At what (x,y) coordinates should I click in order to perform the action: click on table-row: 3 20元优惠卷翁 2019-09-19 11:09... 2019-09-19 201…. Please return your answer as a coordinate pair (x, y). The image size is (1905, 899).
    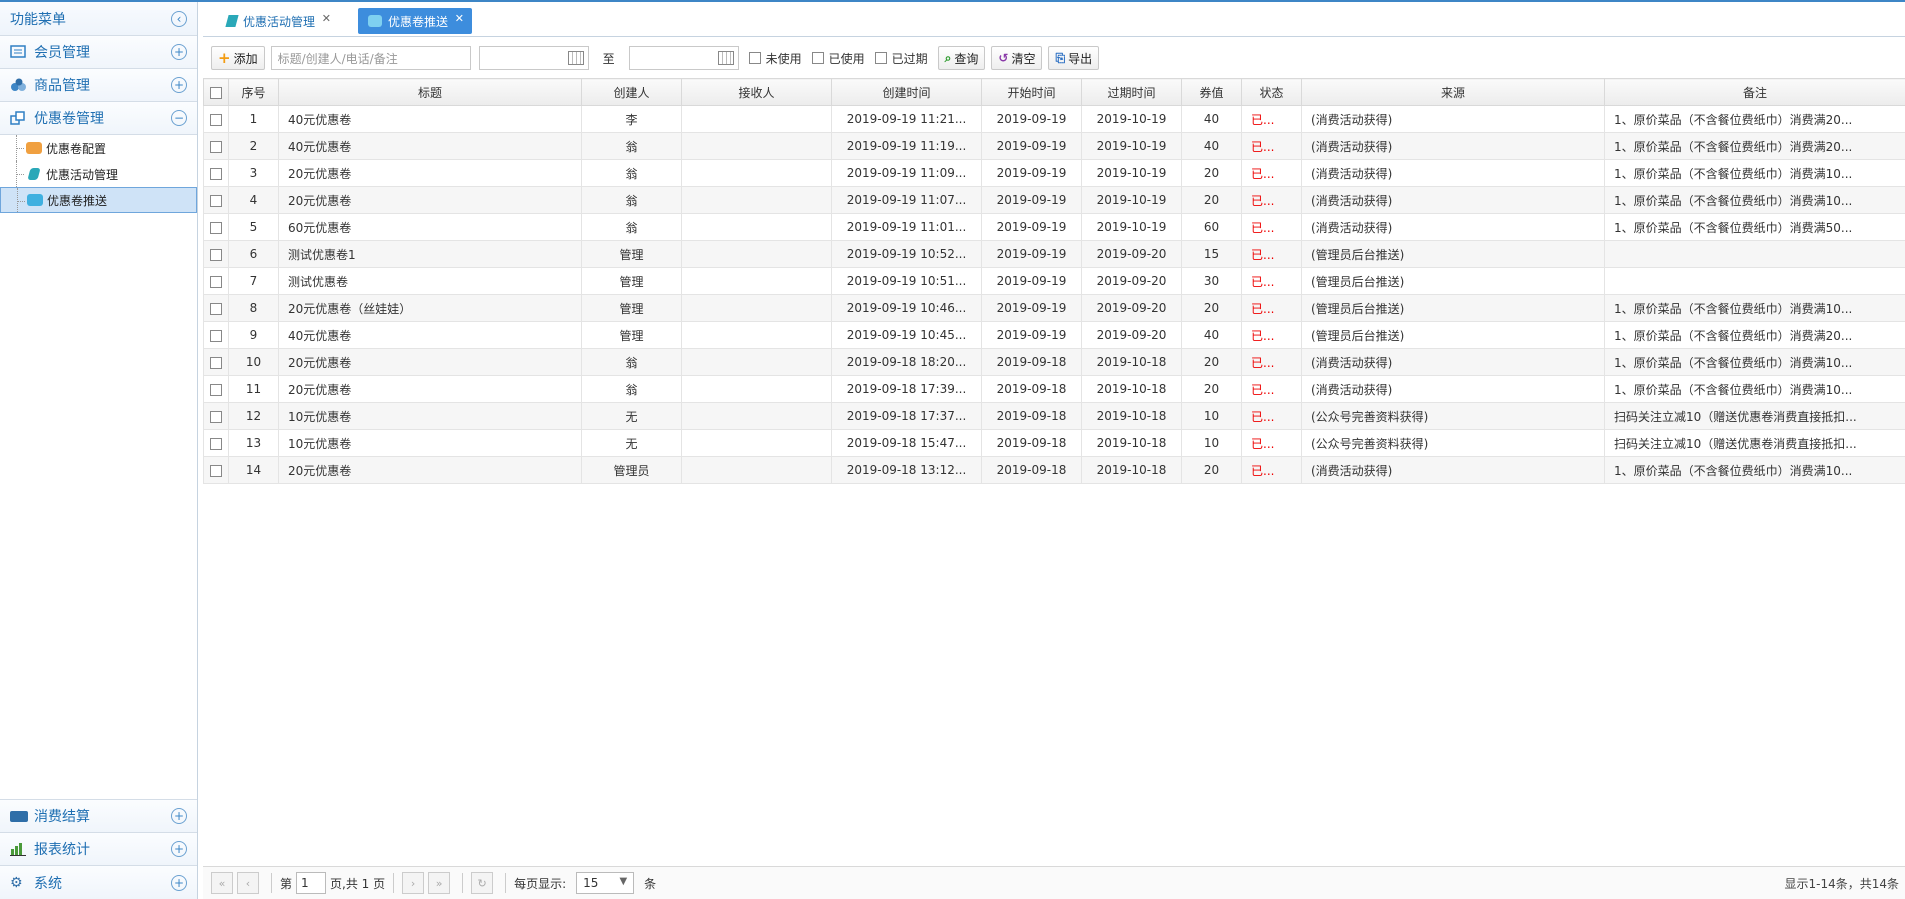
    Looking at the image, I should click on (1054, 173).